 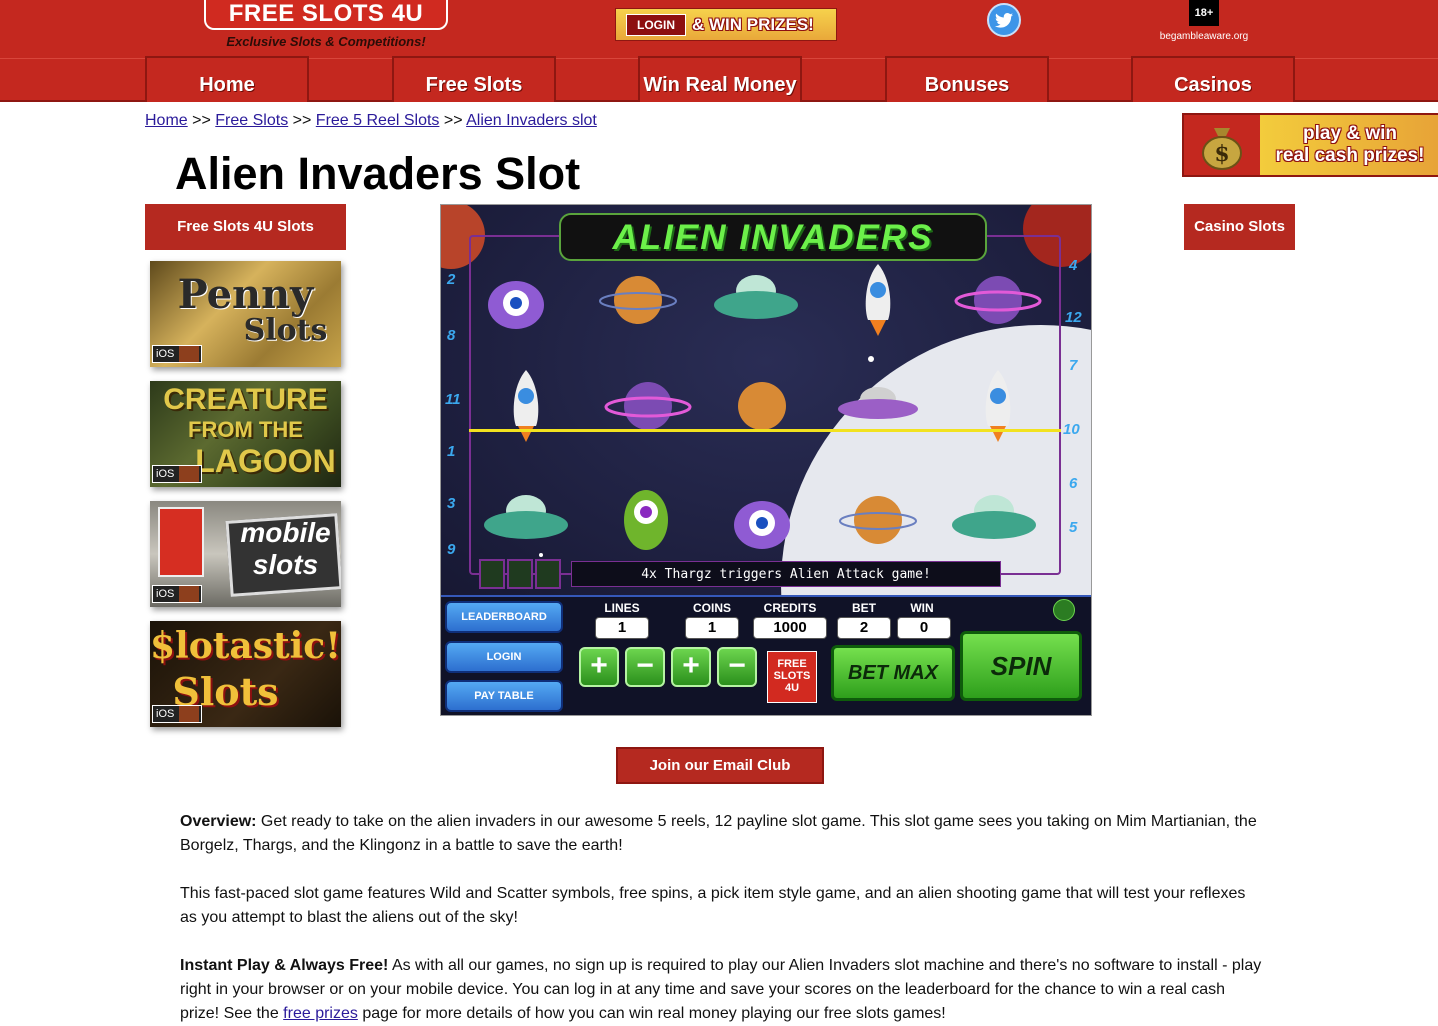 I want to click on creature-title-2: FROM THE, so click(x=245, y=429).